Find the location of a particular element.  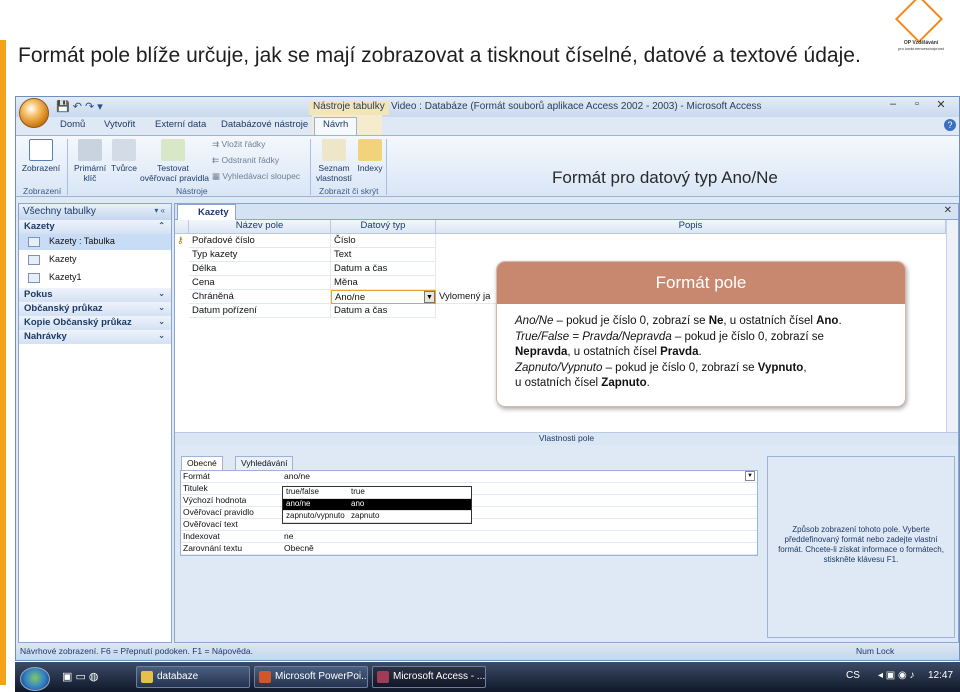

close-button: ✕ is located at coordinates (941, 104).